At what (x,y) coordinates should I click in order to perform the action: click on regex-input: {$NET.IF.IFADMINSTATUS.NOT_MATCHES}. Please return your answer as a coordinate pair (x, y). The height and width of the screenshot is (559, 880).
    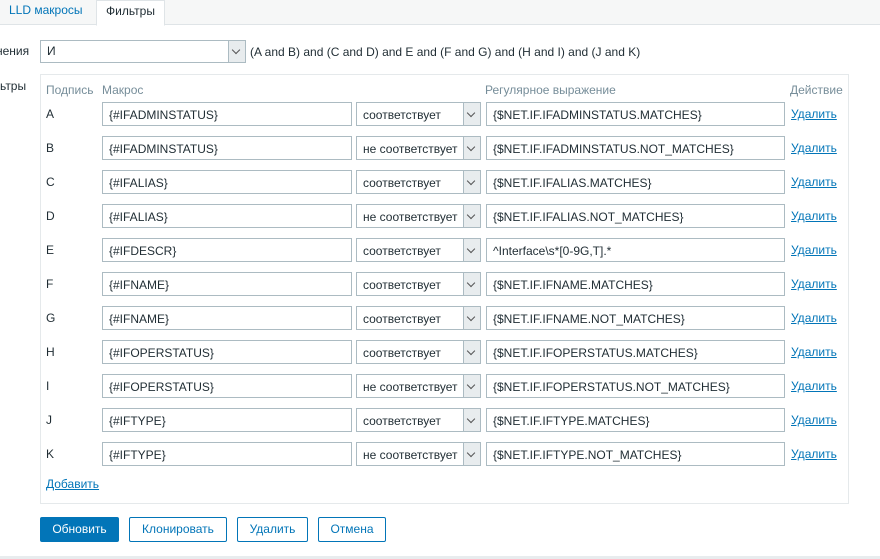
    Looking at the image, I should click on (635, 148).